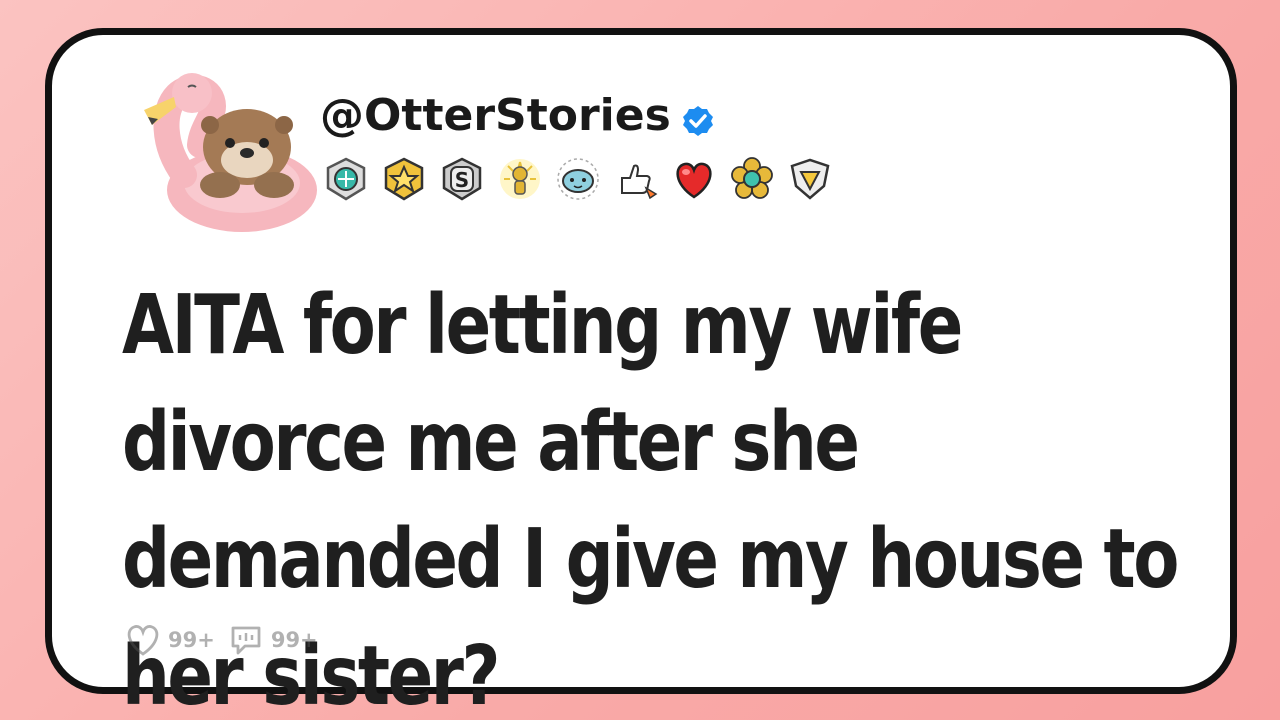 This screenshot has width=1280, height=720. I want to click on silver-s-badge-icon: S, so click(462, 179).